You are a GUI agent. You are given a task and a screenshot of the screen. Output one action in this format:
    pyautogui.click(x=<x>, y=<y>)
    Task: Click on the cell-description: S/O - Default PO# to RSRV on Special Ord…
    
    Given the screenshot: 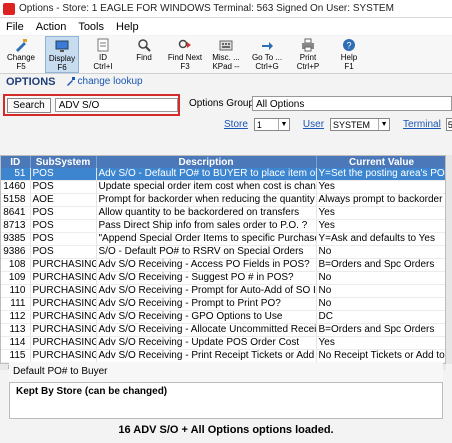 What is the action you would take?
    pyautogui.click(x=206, y=252)
    